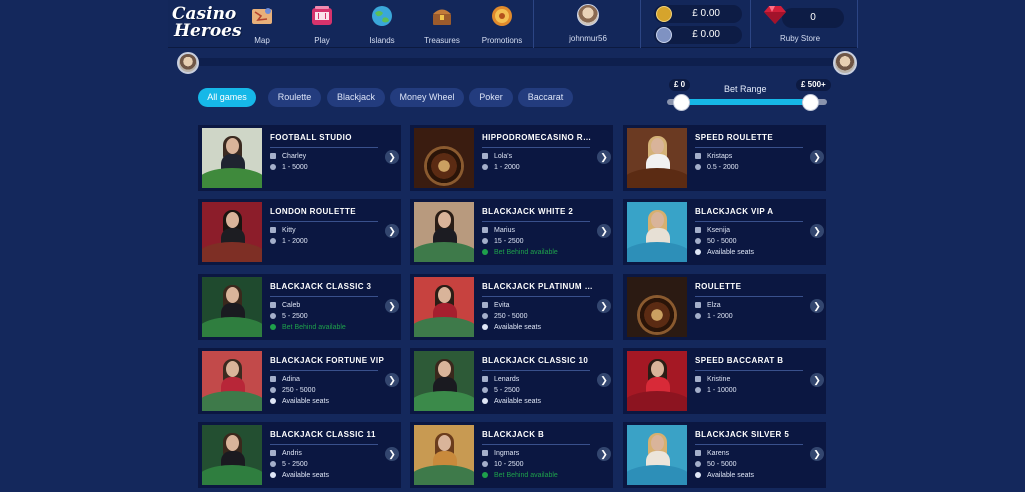  Describe the element at coordinates (356, 97) in the screenshot. I see `filter-blackjack: Blackjack` at that location.